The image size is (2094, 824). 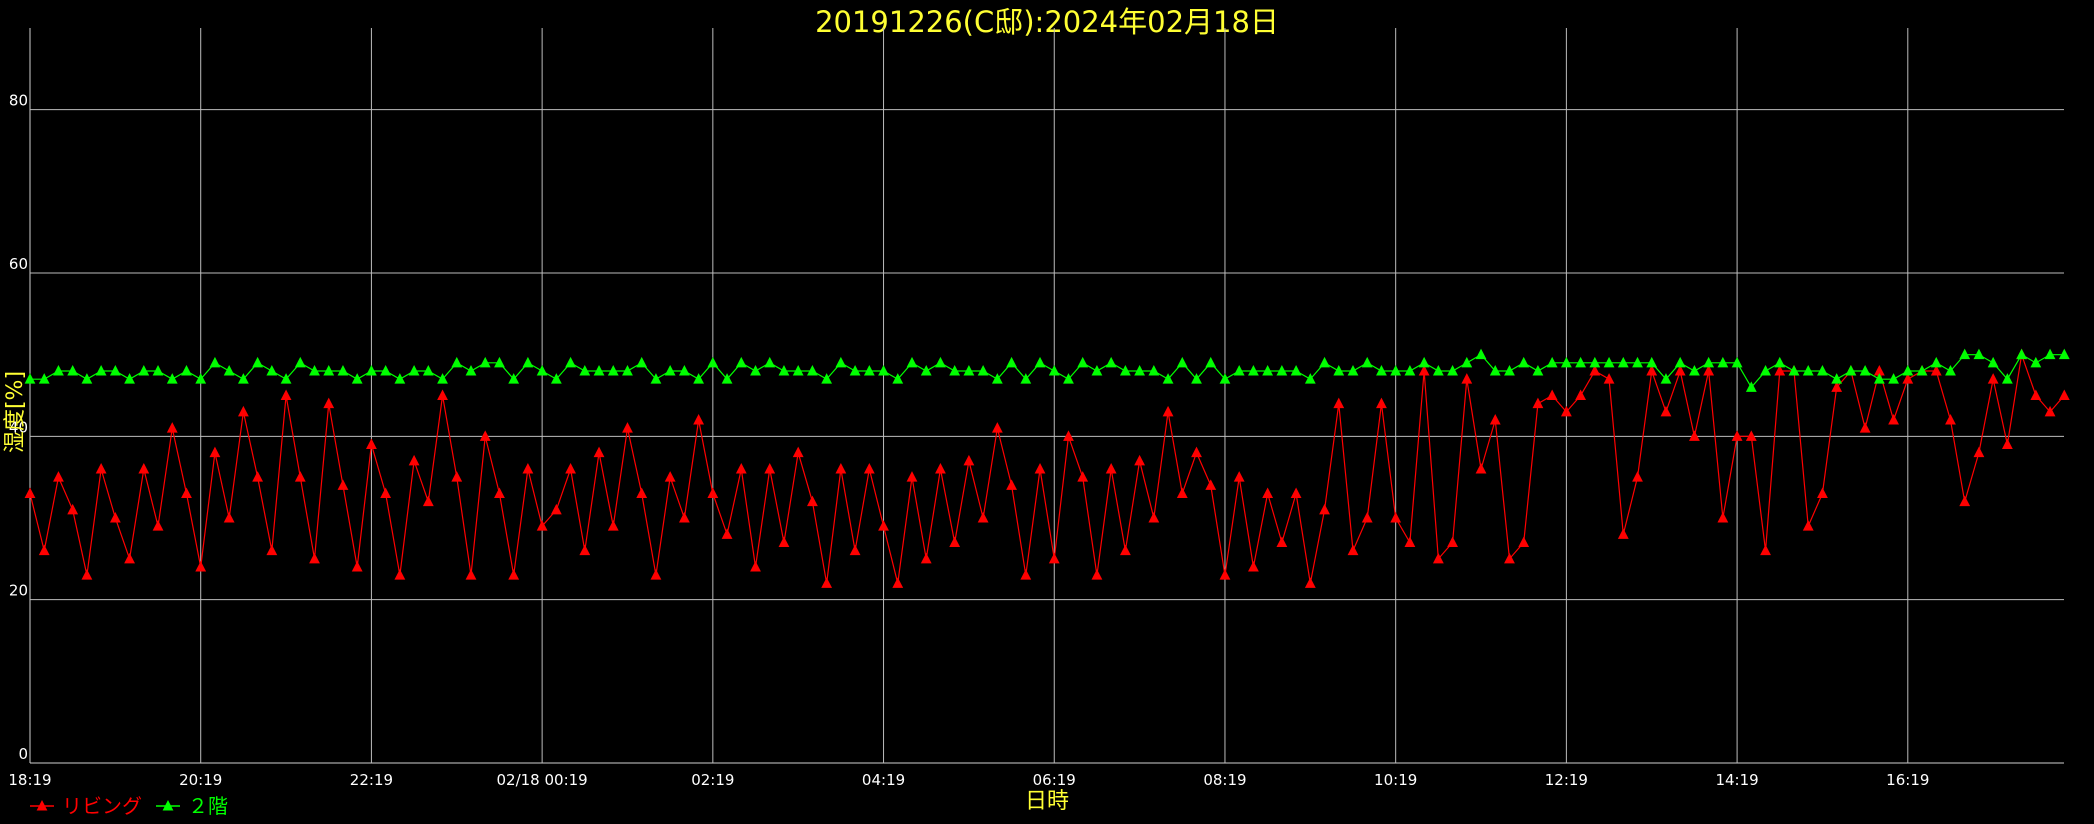 What do you see at coordinates (1054, 780) in the screenshot?
I see `x-tick-label: 06:19` at bounding box center [1054, 780].